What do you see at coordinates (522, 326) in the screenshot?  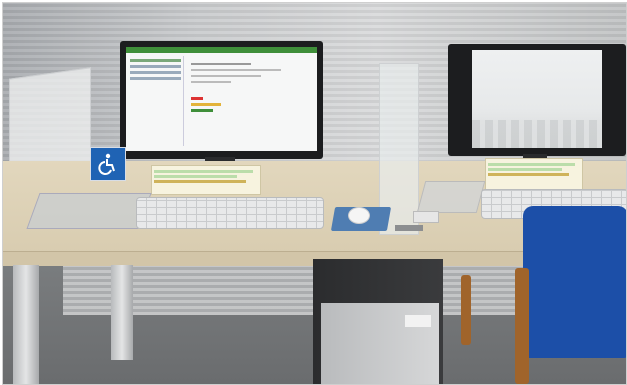 I see `chair-leg-front` at bounding box center [522, 326].